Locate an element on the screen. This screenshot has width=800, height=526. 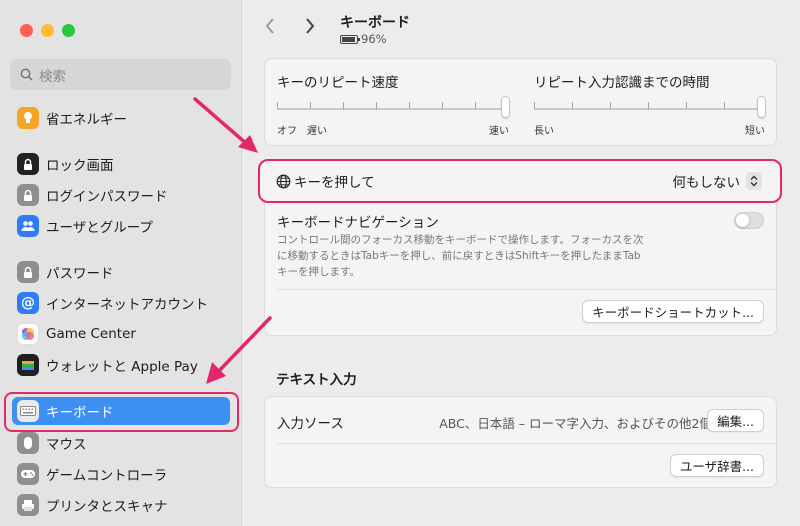
gamepad-icon is located at coordinates (28, 474).